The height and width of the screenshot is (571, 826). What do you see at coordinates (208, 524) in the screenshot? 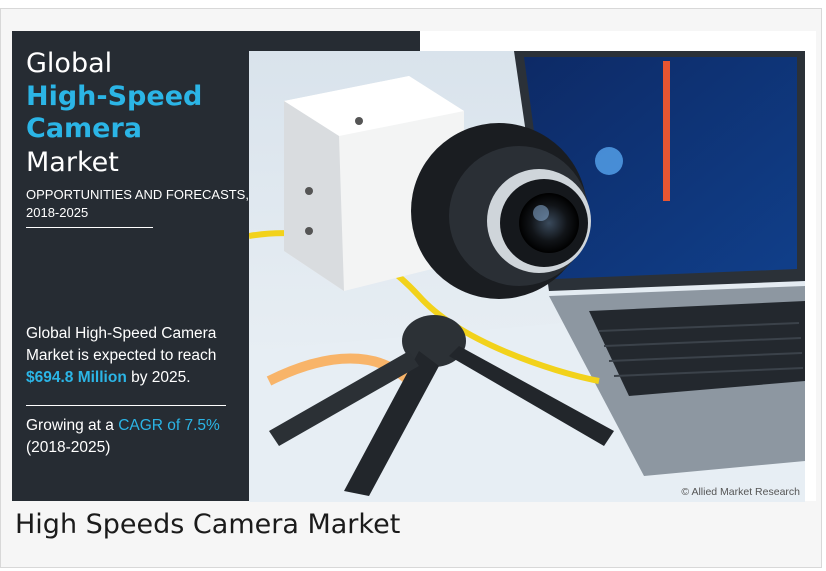
I see `image-caption: High Speeds Camera Market` at bounding box center [208, 524].